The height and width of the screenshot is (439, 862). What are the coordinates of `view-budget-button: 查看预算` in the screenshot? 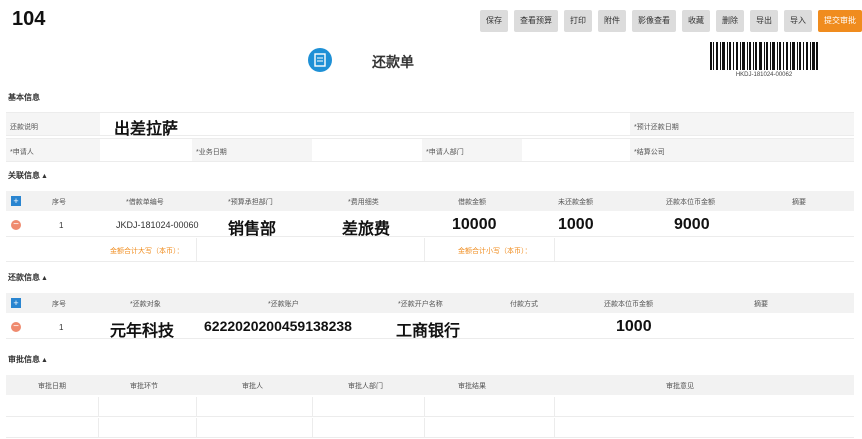 It's located at (536, 21).